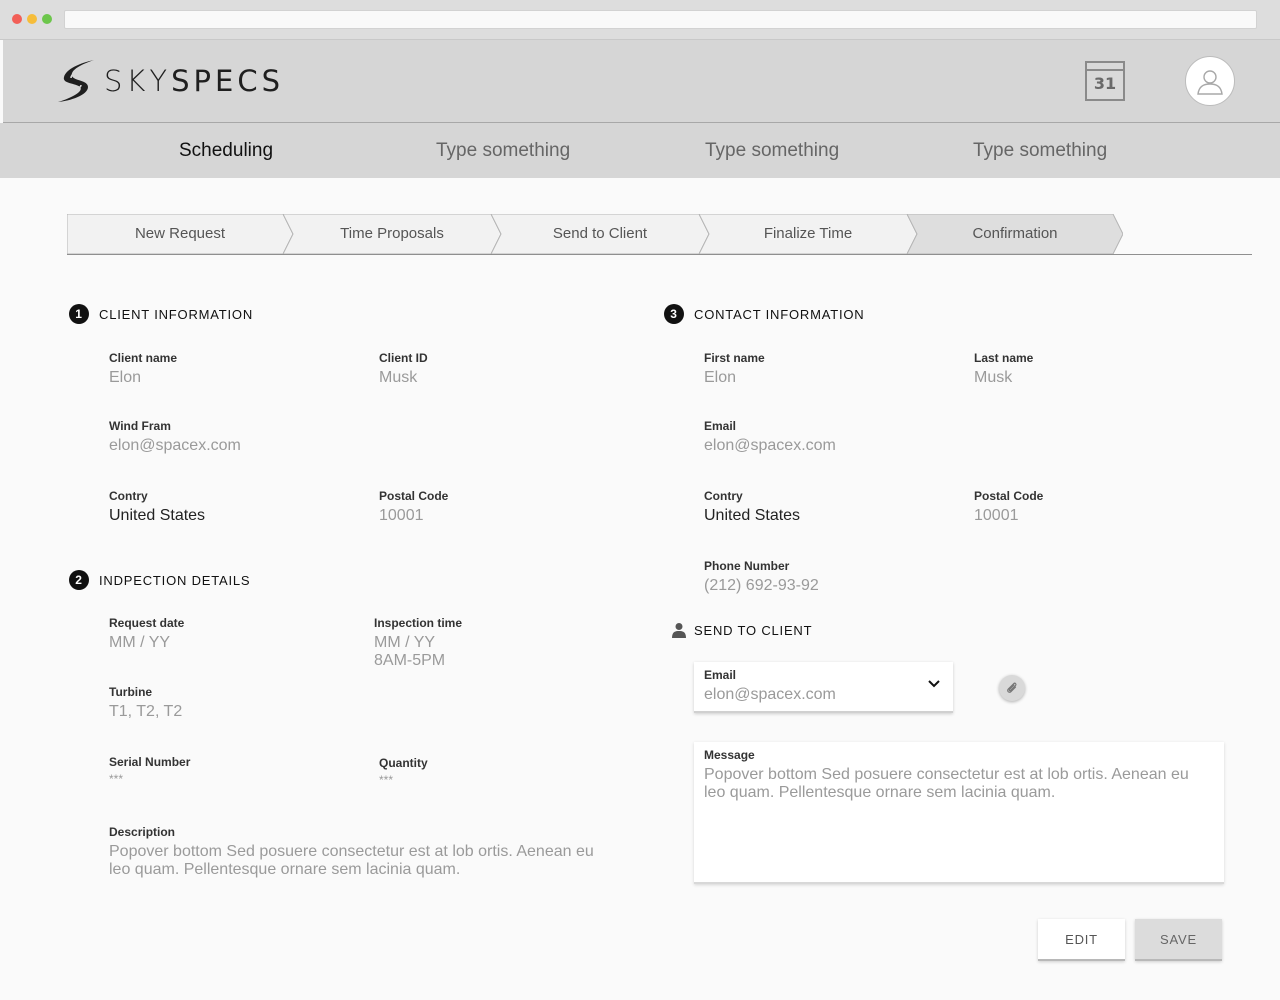 This screenshot has height=1000, width=1280. What do you see at coordinates (764, 314) in the screenshot?
I see `contact-information-heading: 3 CONTACT INFORMATION` at bounding box center [764, 314].